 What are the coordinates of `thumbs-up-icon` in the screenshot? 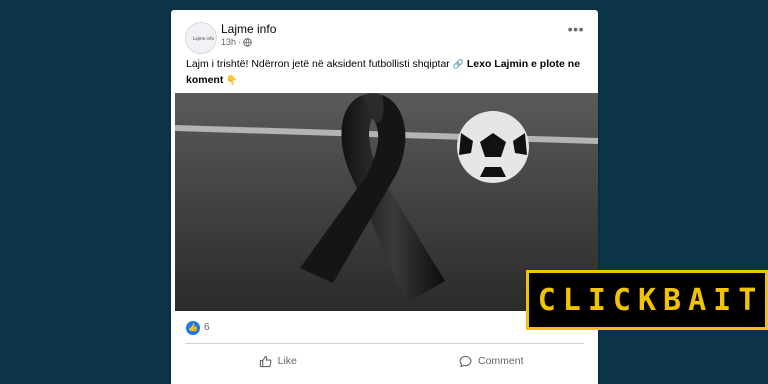 It's located at (265, 361).